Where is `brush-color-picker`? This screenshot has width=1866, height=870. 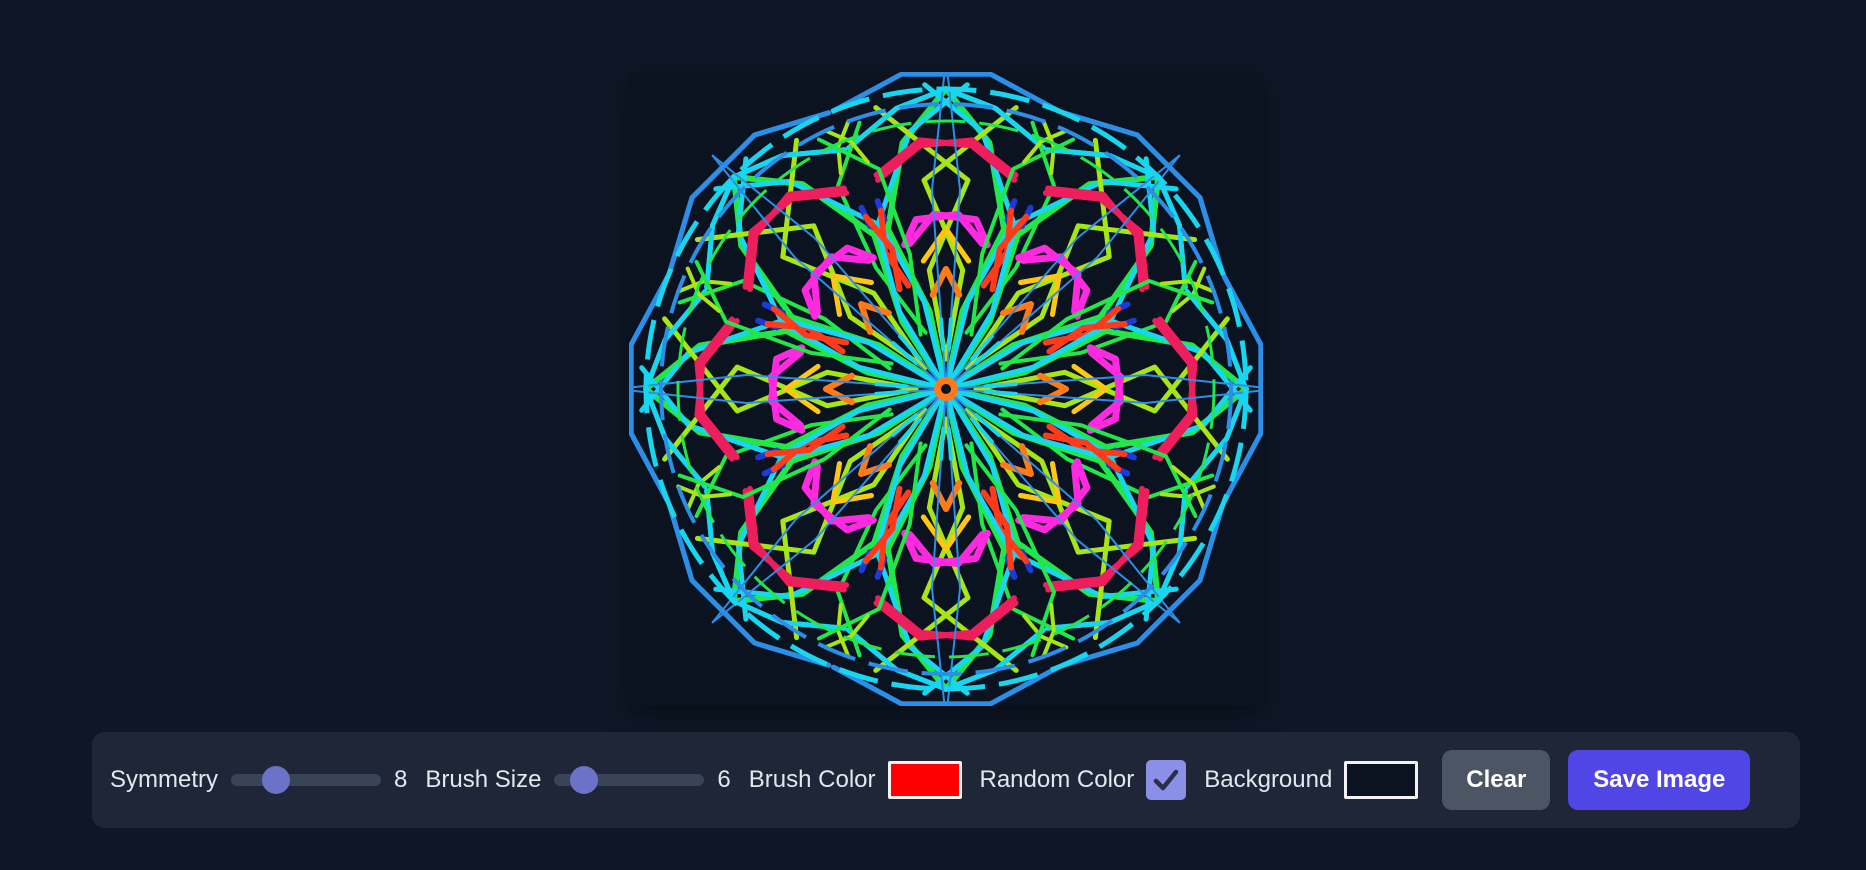
brush-color-picker is located at coordinates (924, 780).